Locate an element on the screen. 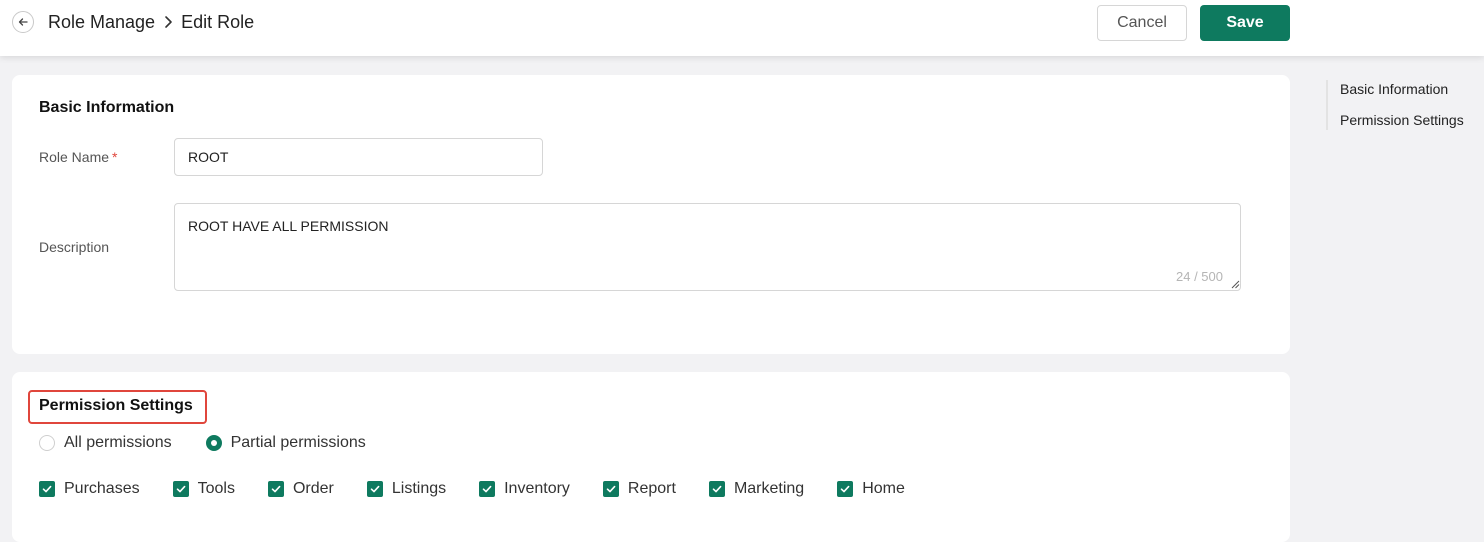 This screenshot has height=542, width=1484. role-name-input is located at coordinates (358, 157).